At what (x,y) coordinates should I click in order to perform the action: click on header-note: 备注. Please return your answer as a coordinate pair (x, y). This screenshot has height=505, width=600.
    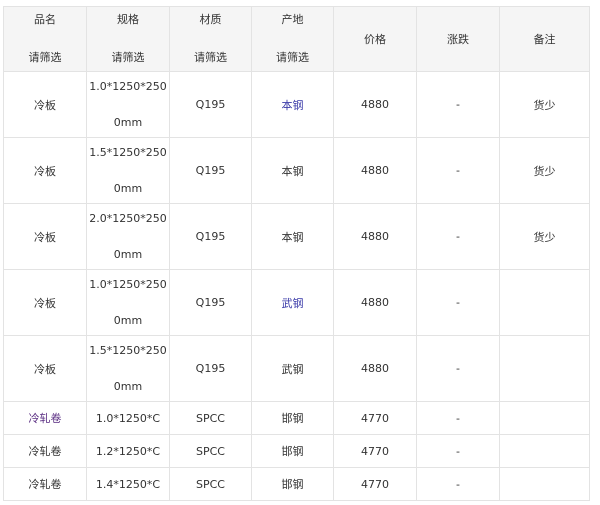
    Looking at the image, I should click on (544, 39).